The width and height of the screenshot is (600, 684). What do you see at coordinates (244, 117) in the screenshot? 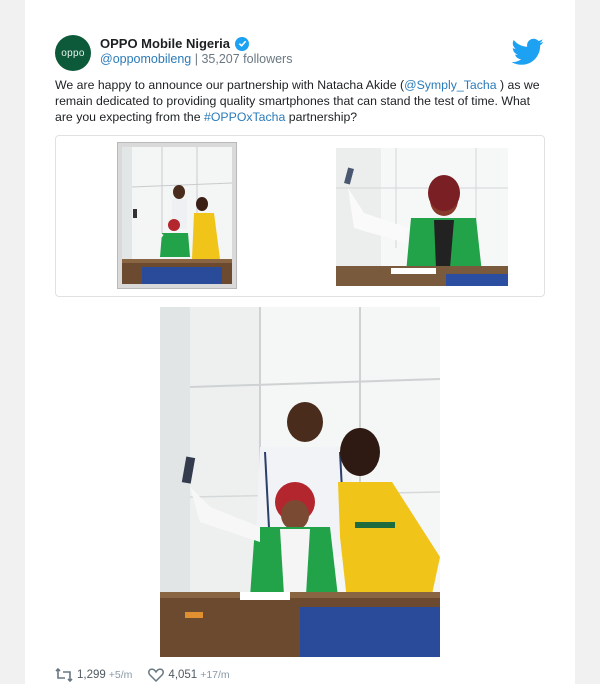
I see `hashtag-link: #OPPOxTacha` at bounding box center [244, 117].